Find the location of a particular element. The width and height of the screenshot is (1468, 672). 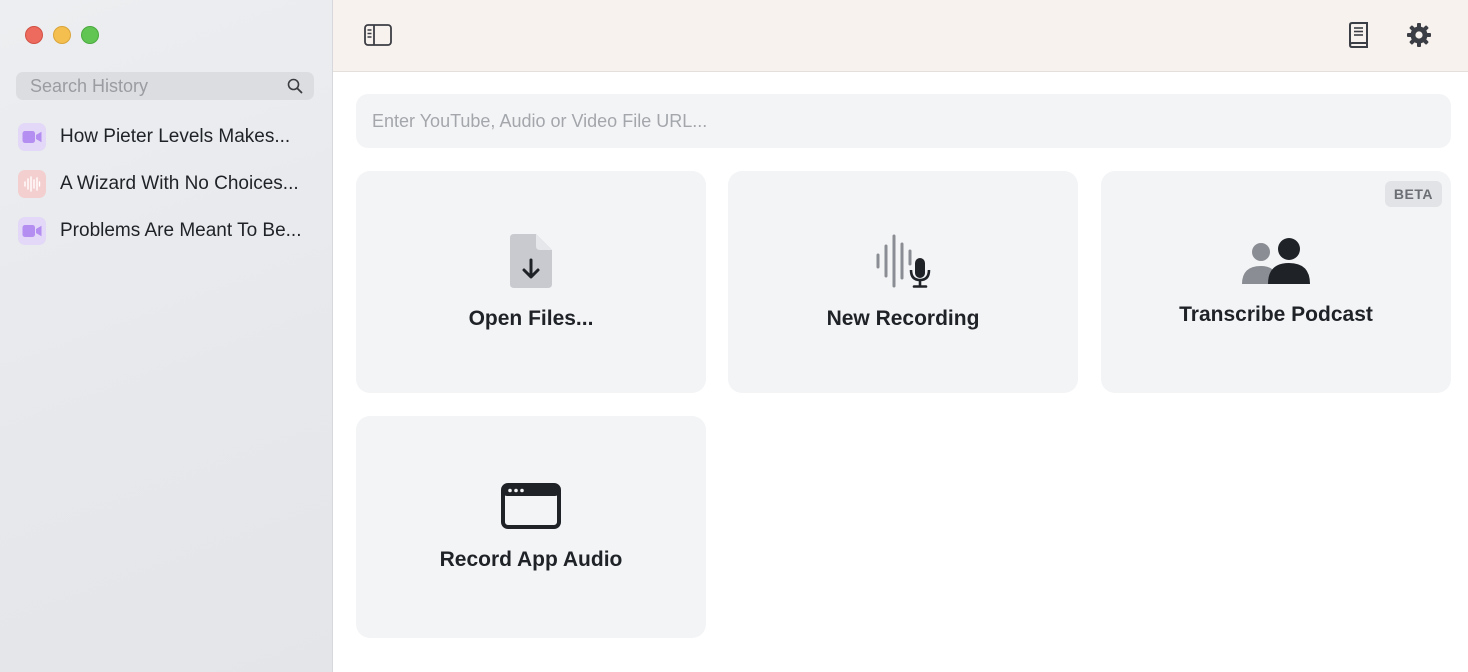

search-icon is located at coordinates (295, 86).